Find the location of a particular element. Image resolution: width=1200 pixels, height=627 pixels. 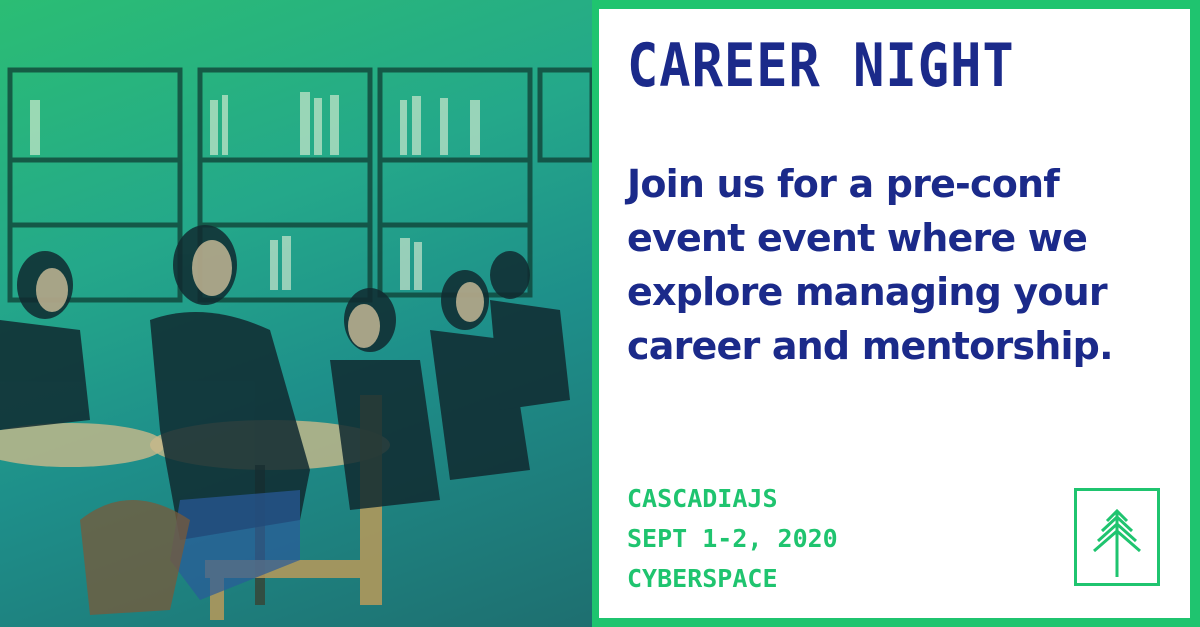

event-title: CAREER NIGHT is located at coordinates (821, 67).